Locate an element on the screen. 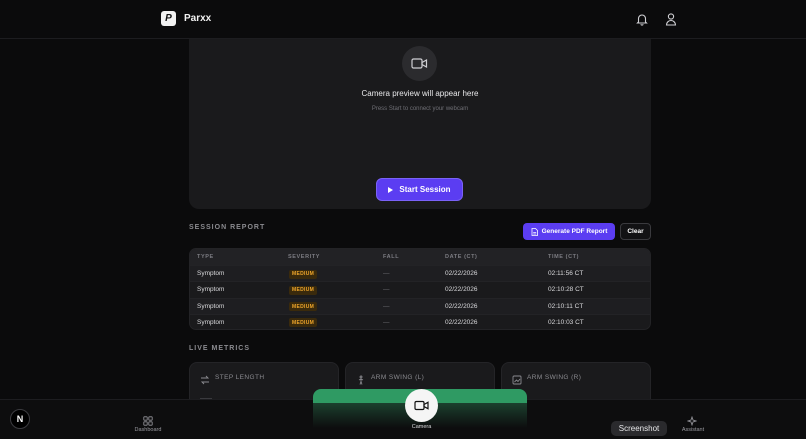 Image resolution: width=806 pixels, height=439 pixels. top-bar: P Parxx is located at coordinates (403, 19).